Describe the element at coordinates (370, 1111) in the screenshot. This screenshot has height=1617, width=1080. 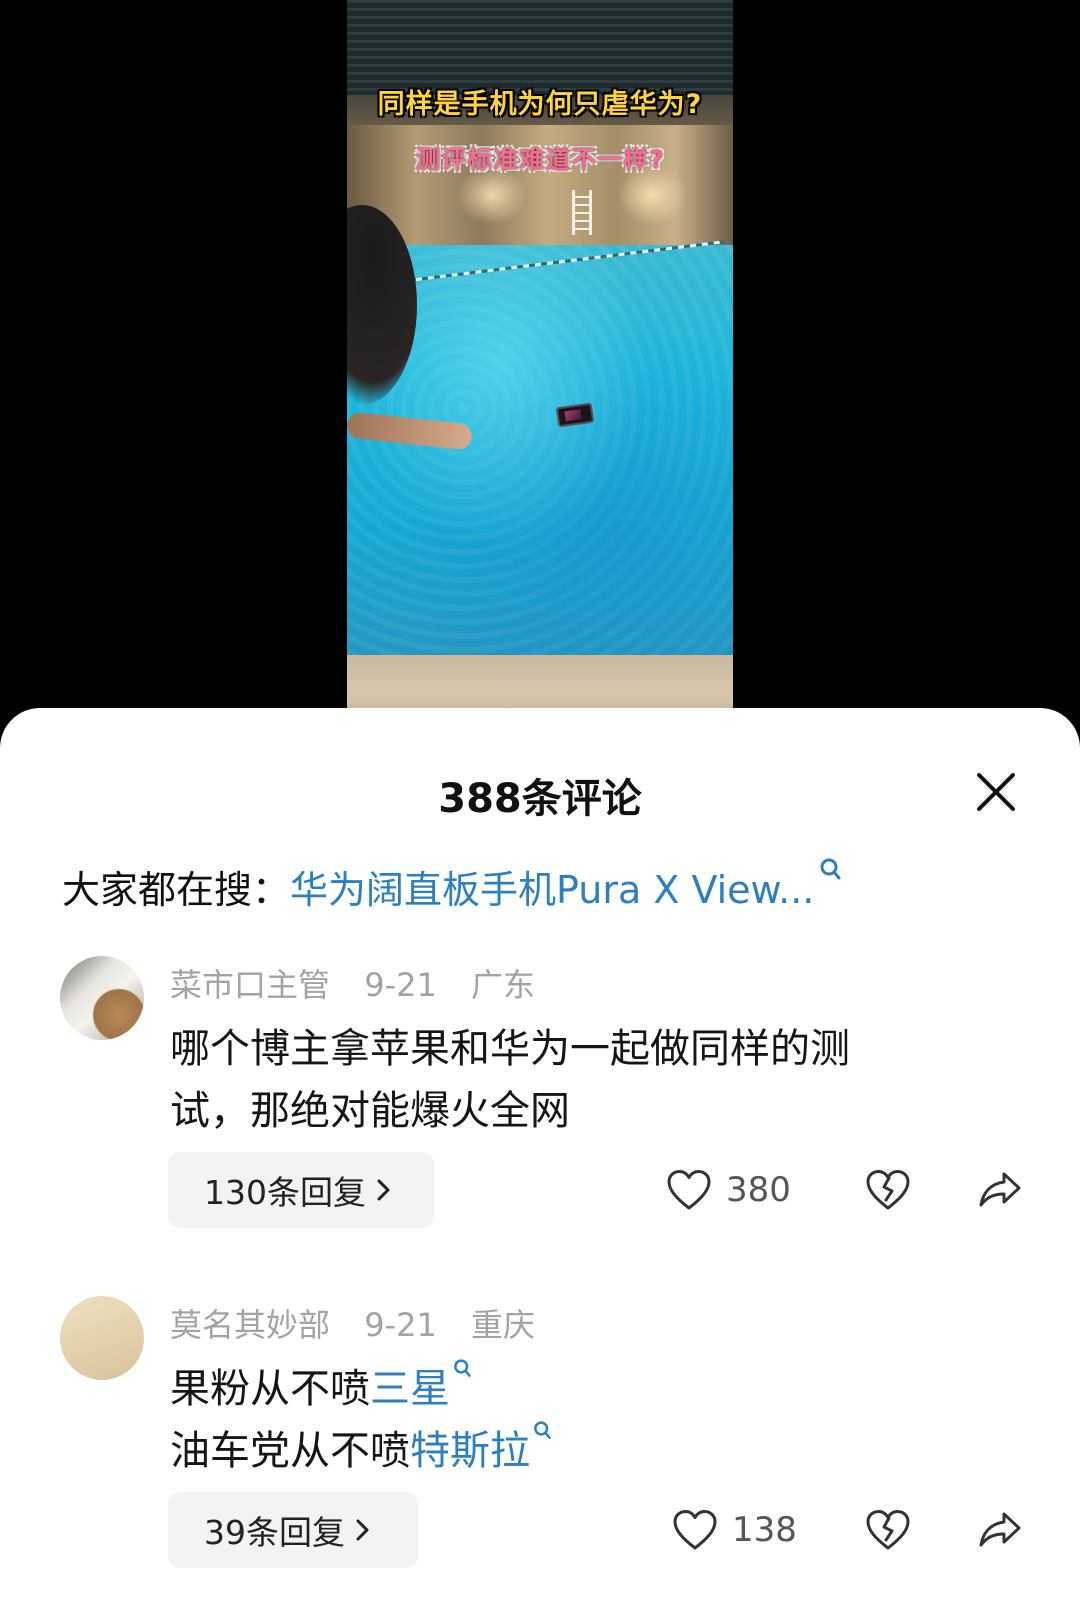
I see `comment-text-line: 试，那绝对能爆火全网` at that location.